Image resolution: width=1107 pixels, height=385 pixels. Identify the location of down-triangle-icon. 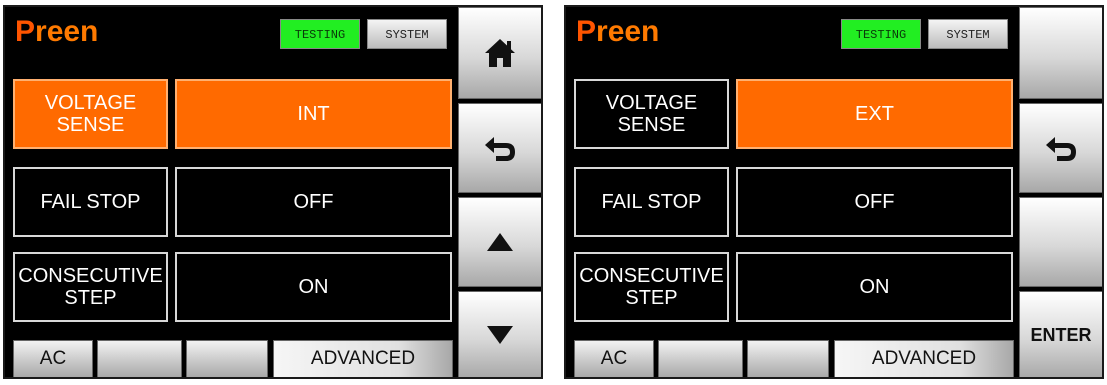
(500, 335).